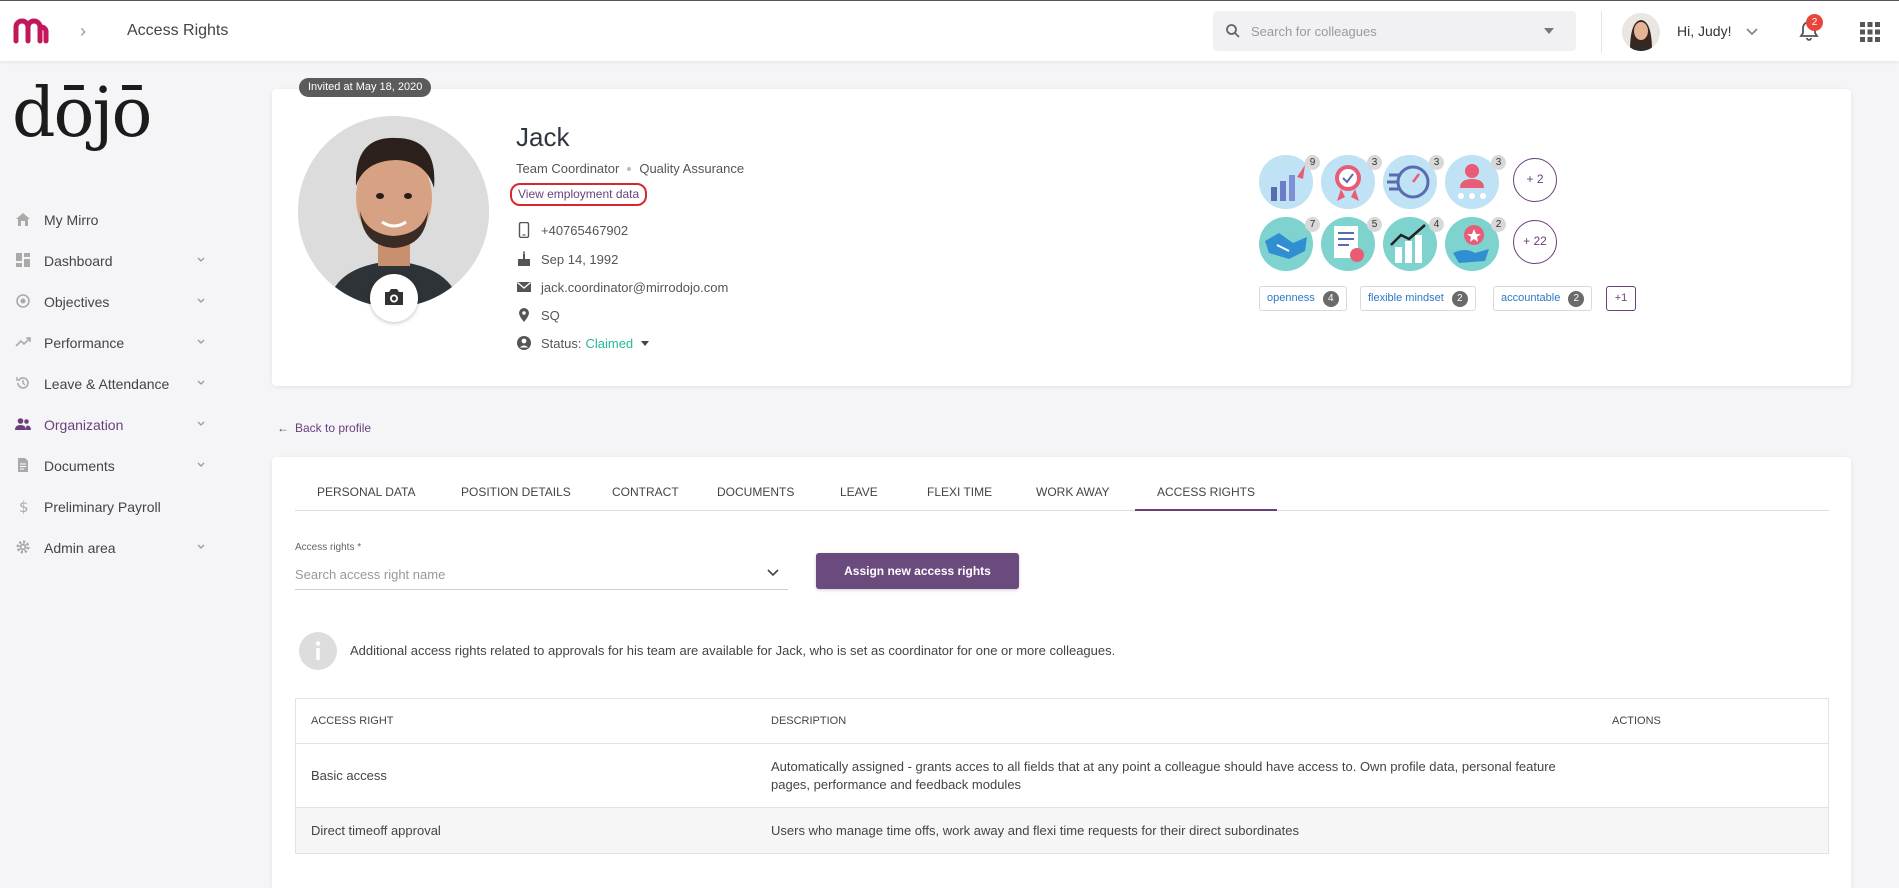 Image resolution: width=1899 pixels, height=888 pixels. What do you see at coordinates (1549, 31) in the screenshot?
I see `search-dropdown-caret-icon` at bounding box center [1549, 31].